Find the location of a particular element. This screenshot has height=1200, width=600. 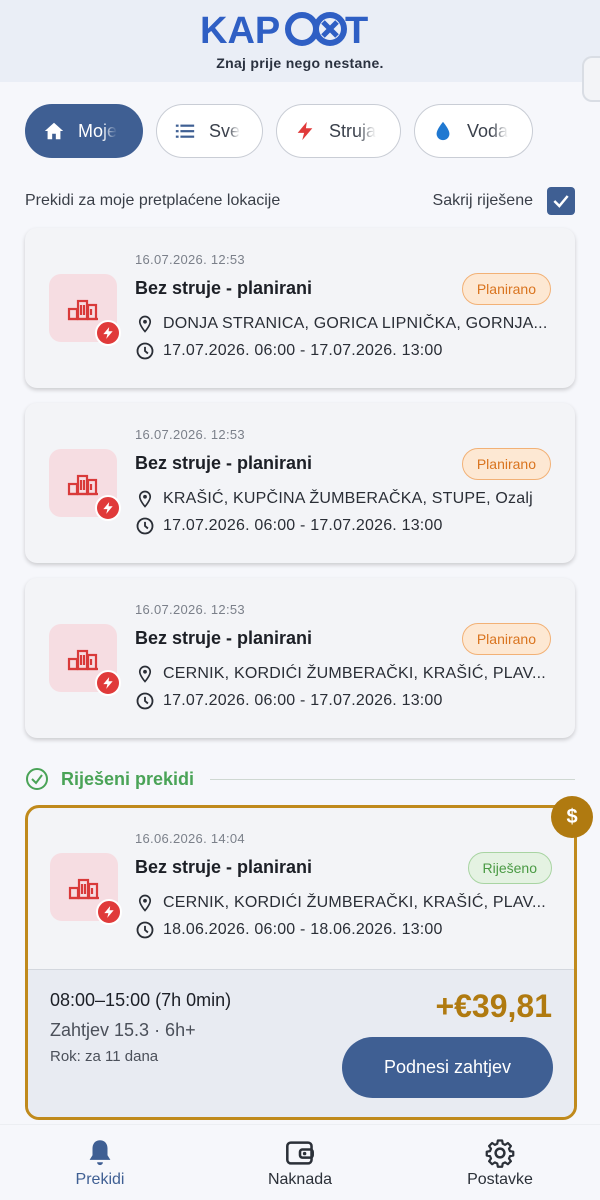

bottom-navigation: Prekidi Naknada Postavke is located at coordinates (300, 1162).